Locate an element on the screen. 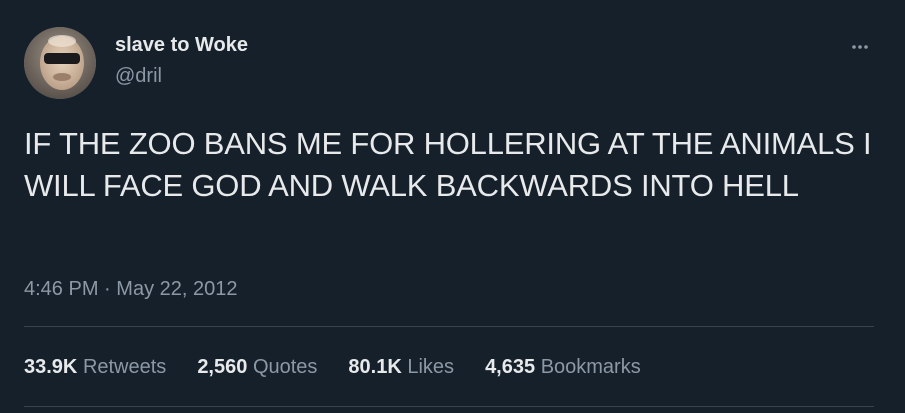 The height and width of the screenshot is (413, 905). tweet-date: May 22, 2012 is located at coordinates (176, 289).